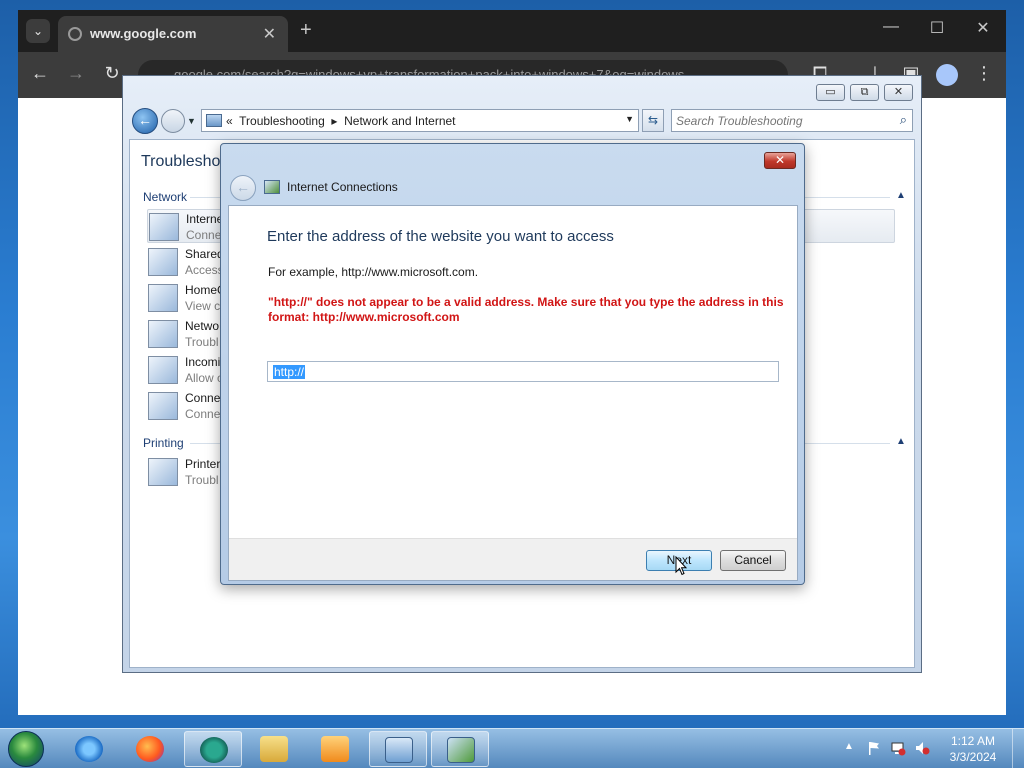 The height and width of the screenshot is (768, 1024). I want to click on browser-tab: www.google.com ✕, so click(173, 34).